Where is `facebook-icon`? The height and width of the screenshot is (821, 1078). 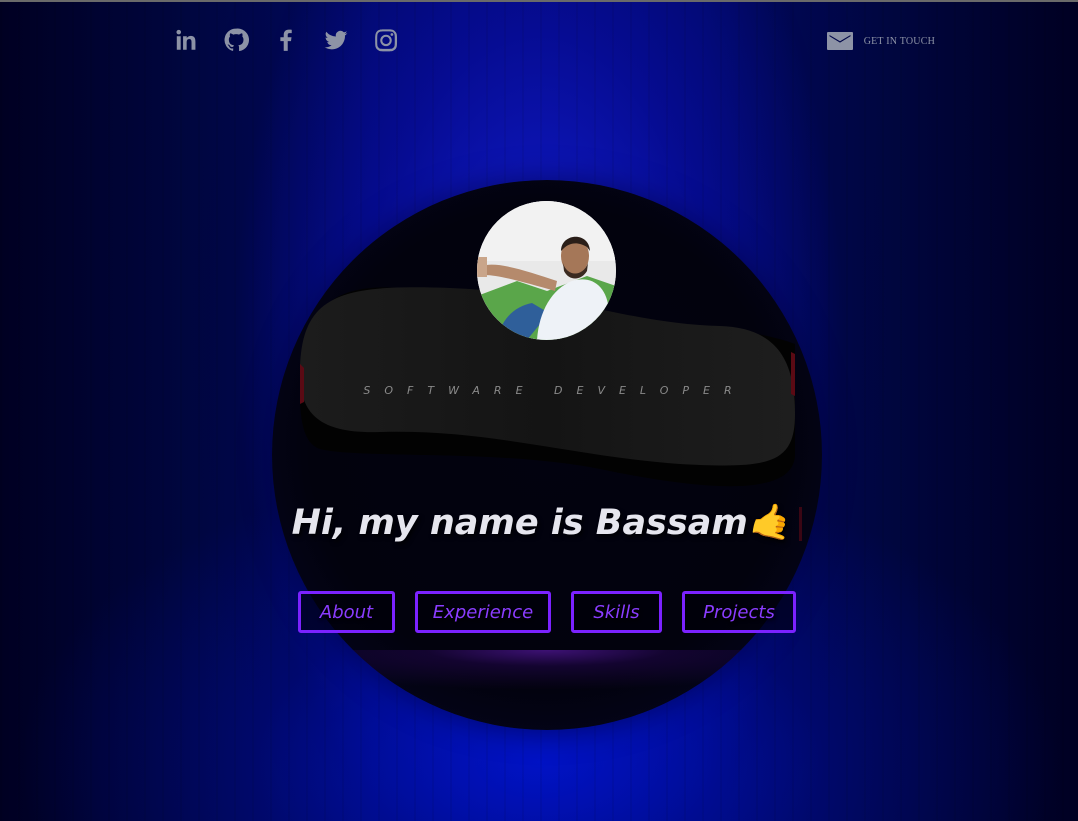
facebook-icon is located at coordinates (286, 40).